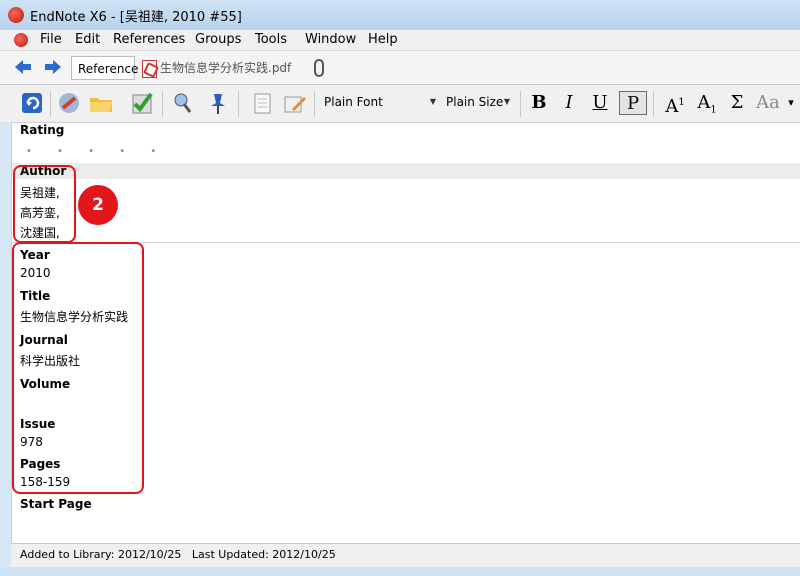  I want to click on menu-tools: Tools, so click(271, 39).